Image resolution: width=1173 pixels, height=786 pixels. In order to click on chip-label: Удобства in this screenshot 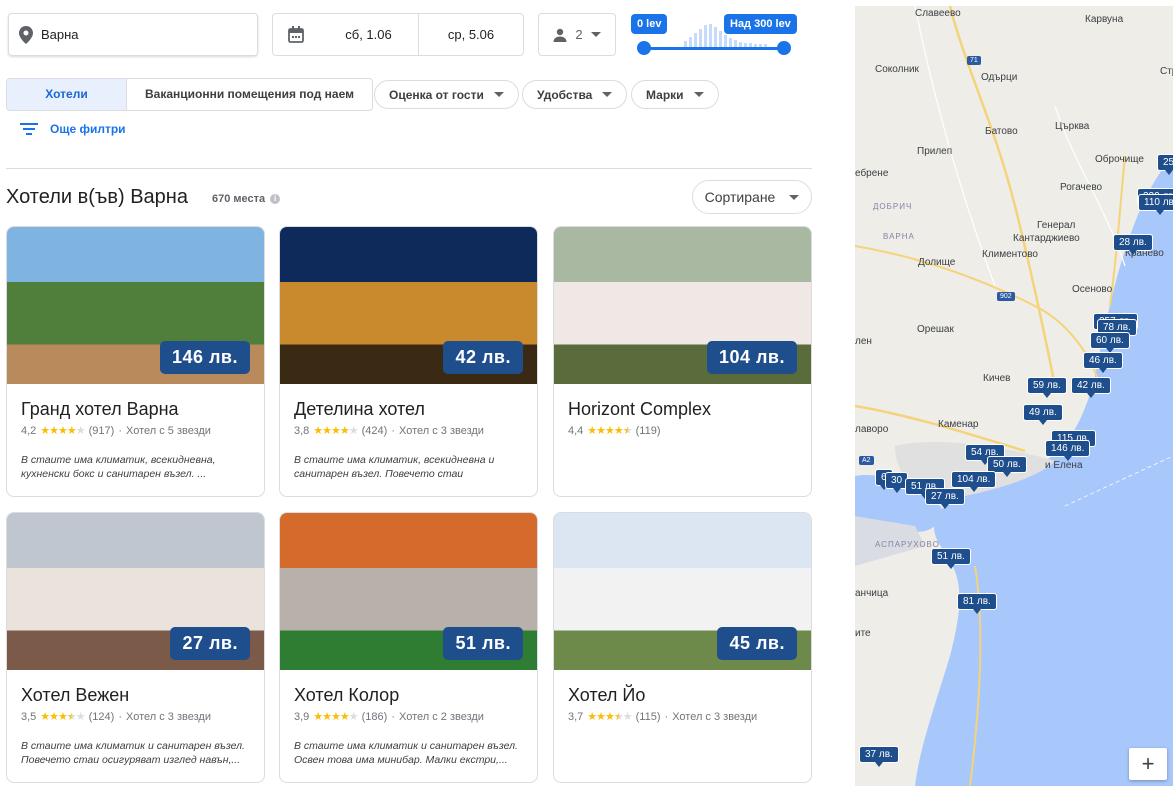, I will do `click(565, 94)`.